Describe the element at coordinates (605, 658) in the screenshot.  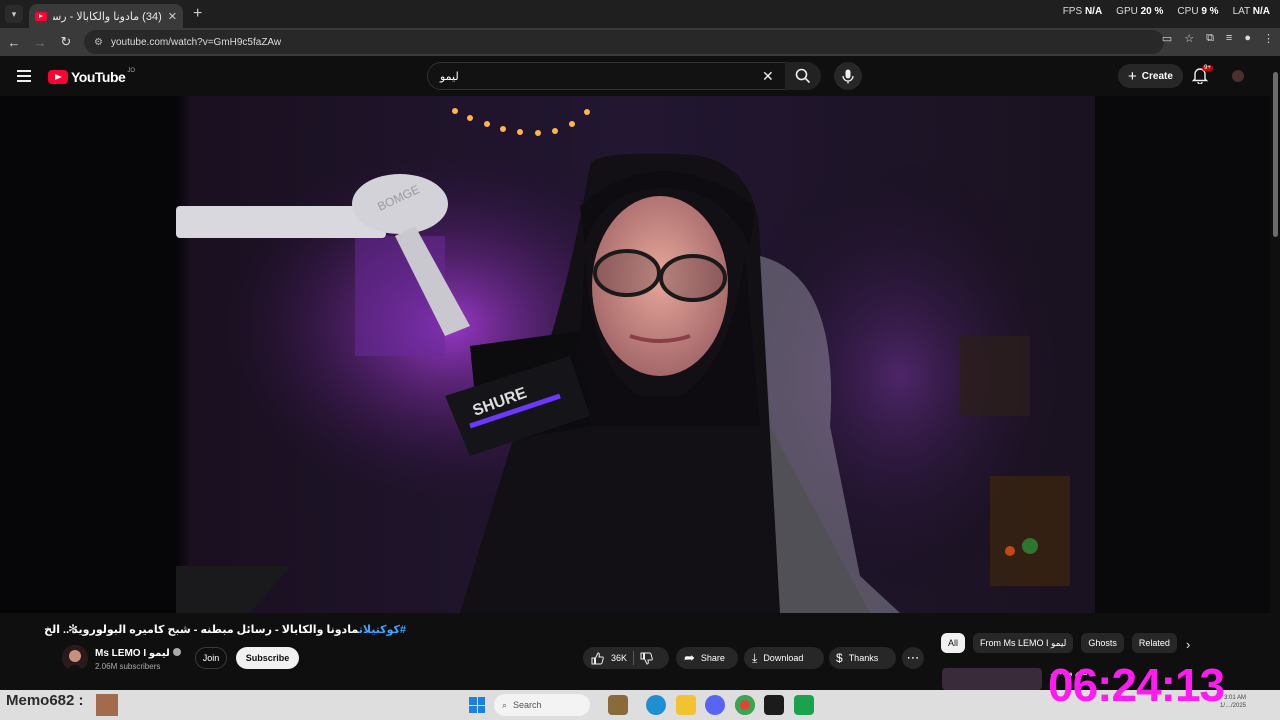
I see `like-button: 36K` at that location.